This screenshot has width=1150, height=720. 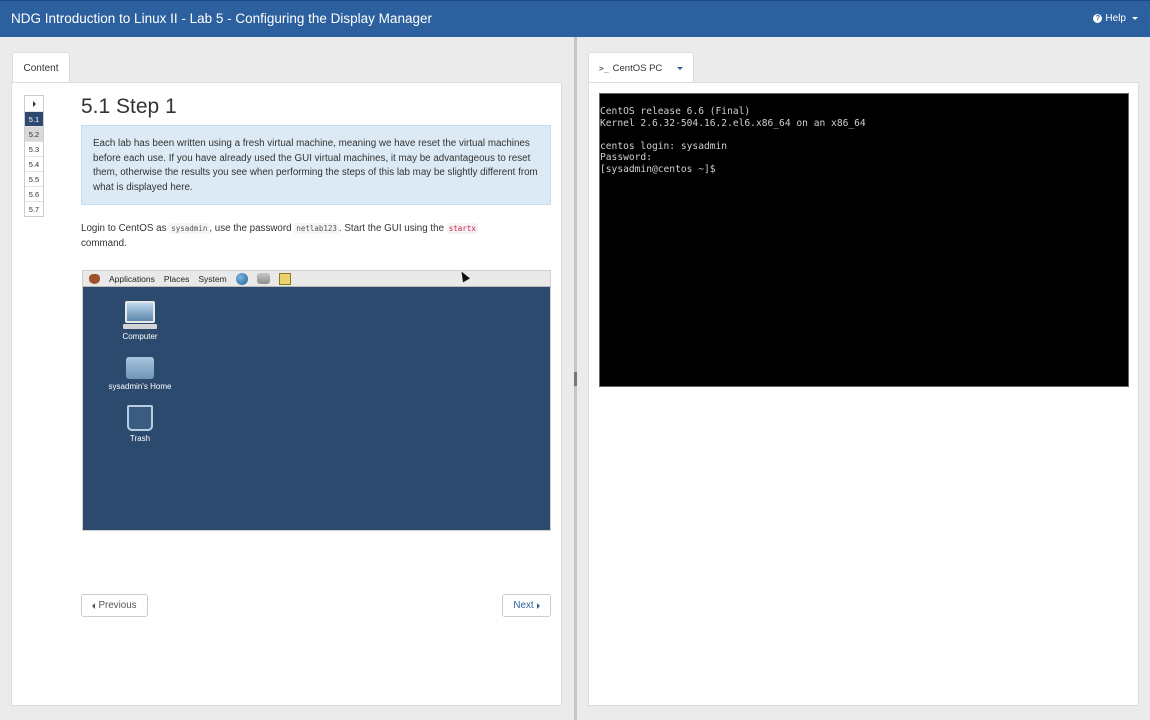 I want to click on desktop-icon-home: sysadmin's Home, so click(x=140, y=374).